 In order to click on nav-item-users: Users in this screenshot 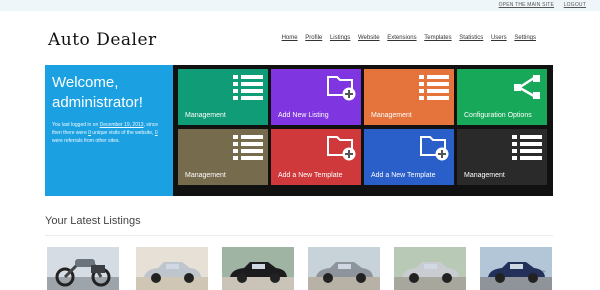, I will do `click(499, 38)`.